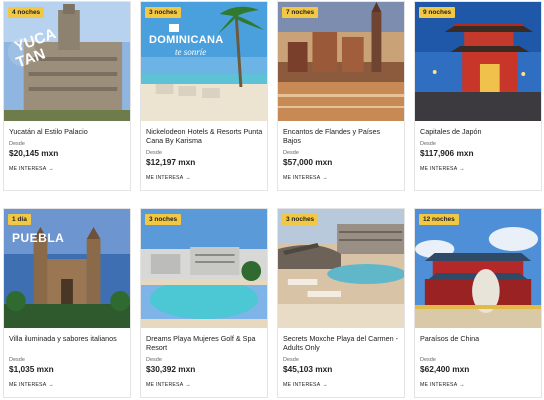  Describe the element at coordinates (437, 12) in the screenshot. I see `nights-badge: 9 noches` at that location.